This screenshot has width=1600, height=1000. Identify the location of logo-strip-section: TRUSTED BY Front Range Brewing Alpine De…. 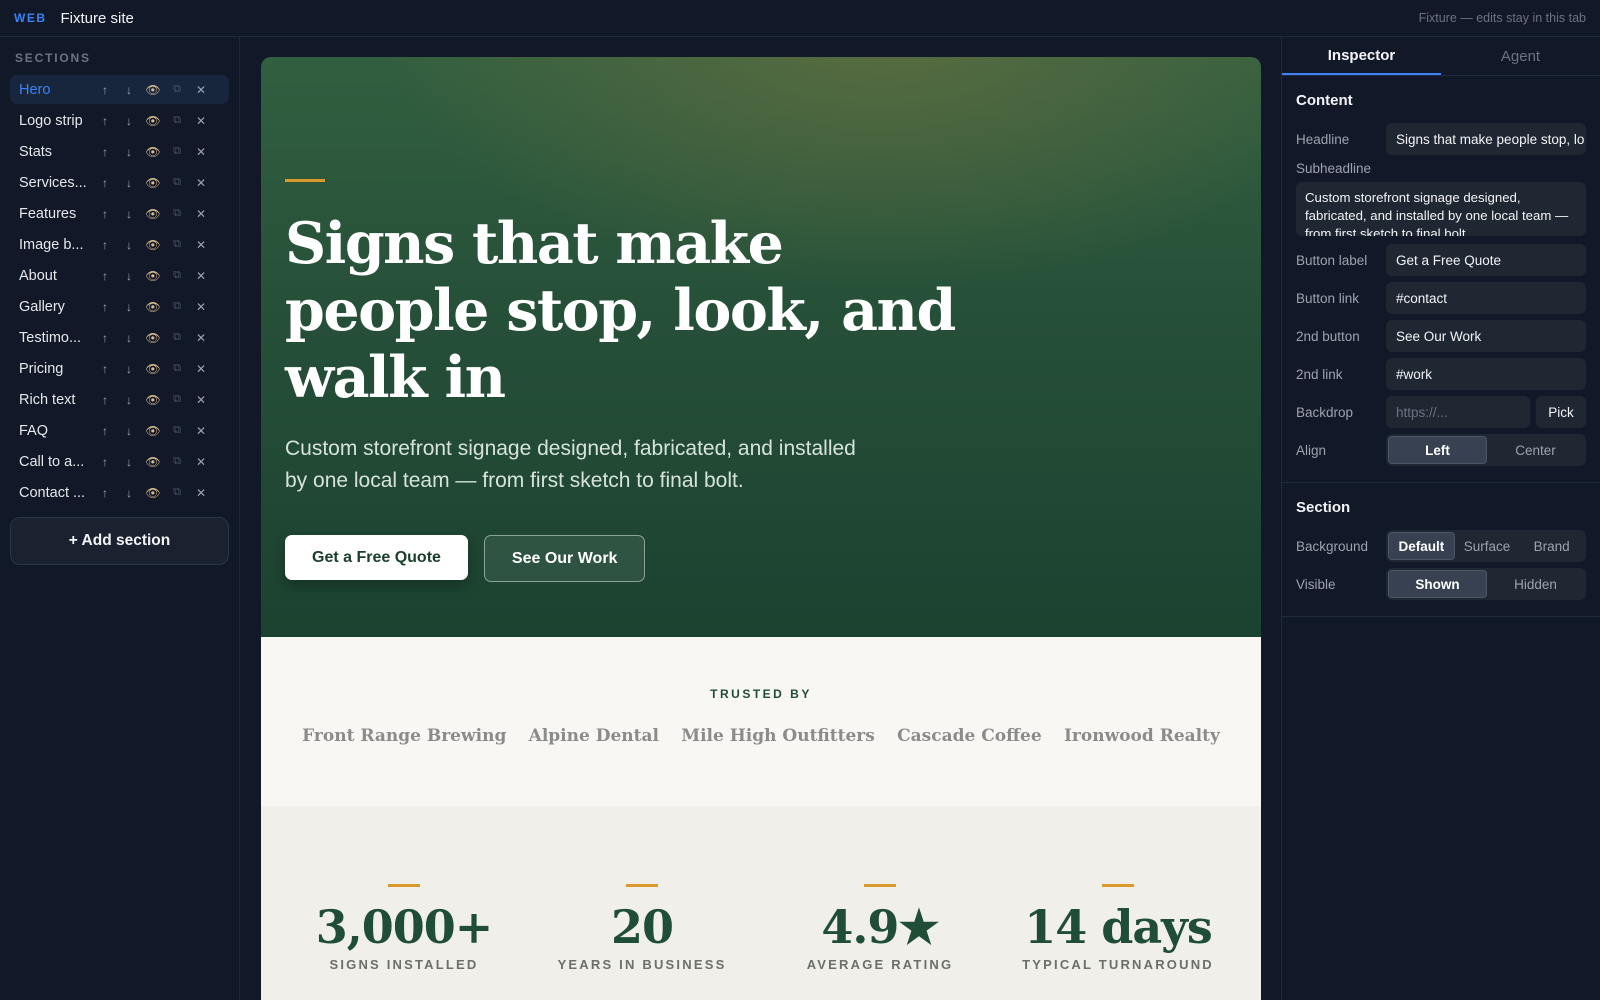
(761, 721).